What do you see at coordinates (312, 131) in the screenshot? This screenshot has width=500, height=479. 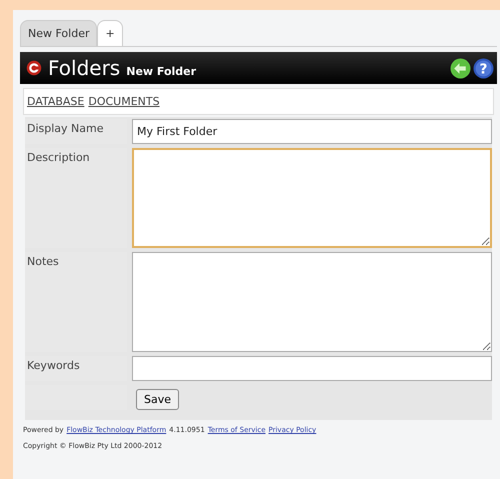 I see `text-field: My First Folder` at bounding box center [312, 131].